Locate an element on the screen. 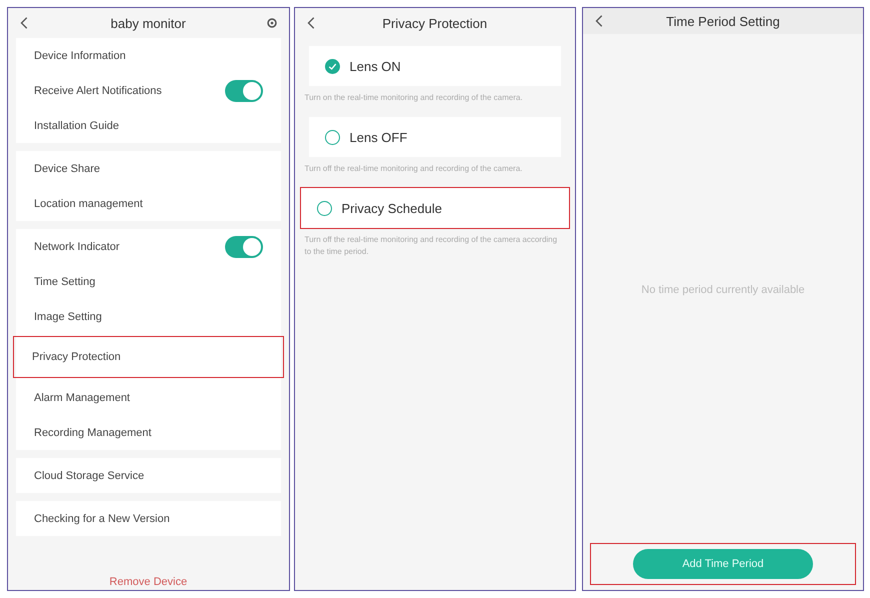 The image size is (870, 598). item-label: Time Setting is located at coordinates (65, 282).